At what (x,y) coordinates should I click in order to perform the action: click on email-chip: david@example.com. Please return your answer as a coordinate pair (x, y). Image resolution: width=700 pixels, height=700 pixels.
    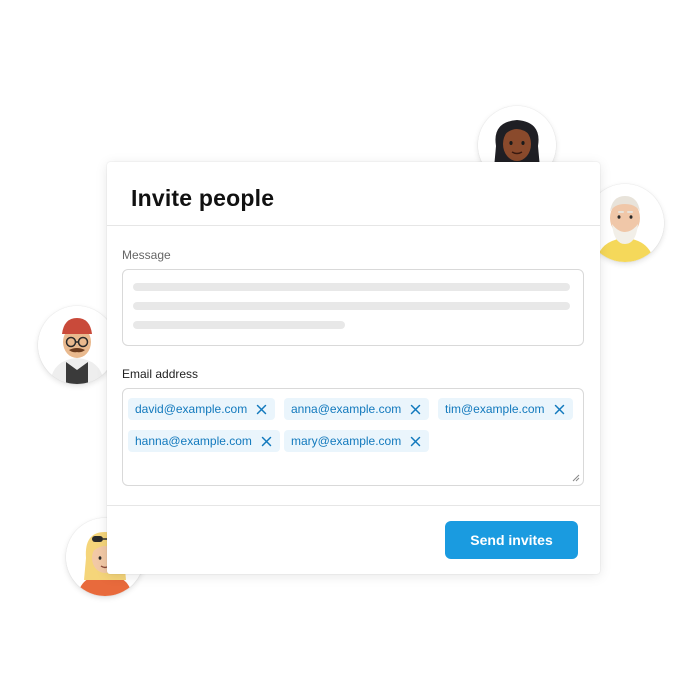
    Looking at the image, I should click on (202, 409).